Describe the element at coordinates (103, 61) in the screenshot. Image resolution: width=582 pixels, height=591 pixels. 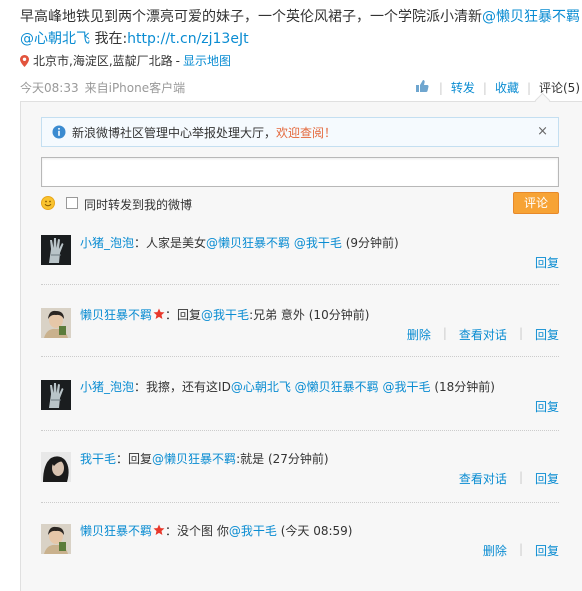
I see `location-text: 北京市,海淀区,蓝靛厂北路` at that location.